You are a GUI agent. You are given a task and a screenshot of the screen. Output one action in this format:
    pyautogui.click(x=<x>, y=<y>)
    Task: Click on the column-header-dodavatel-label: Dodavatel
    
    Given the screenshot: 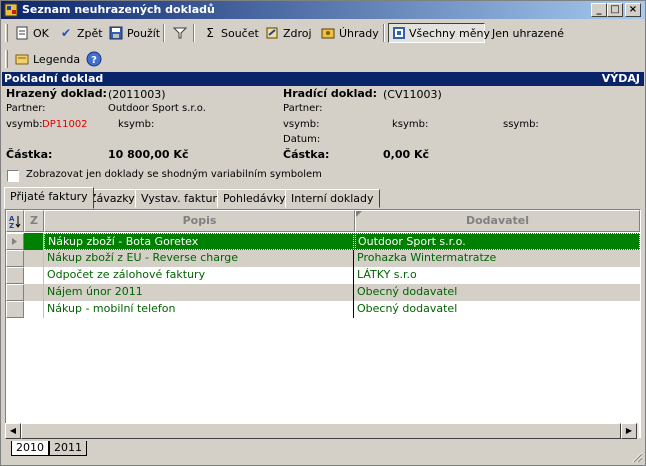 What is the action you would take?
    pyautogui.click(x=497, y=220)
    